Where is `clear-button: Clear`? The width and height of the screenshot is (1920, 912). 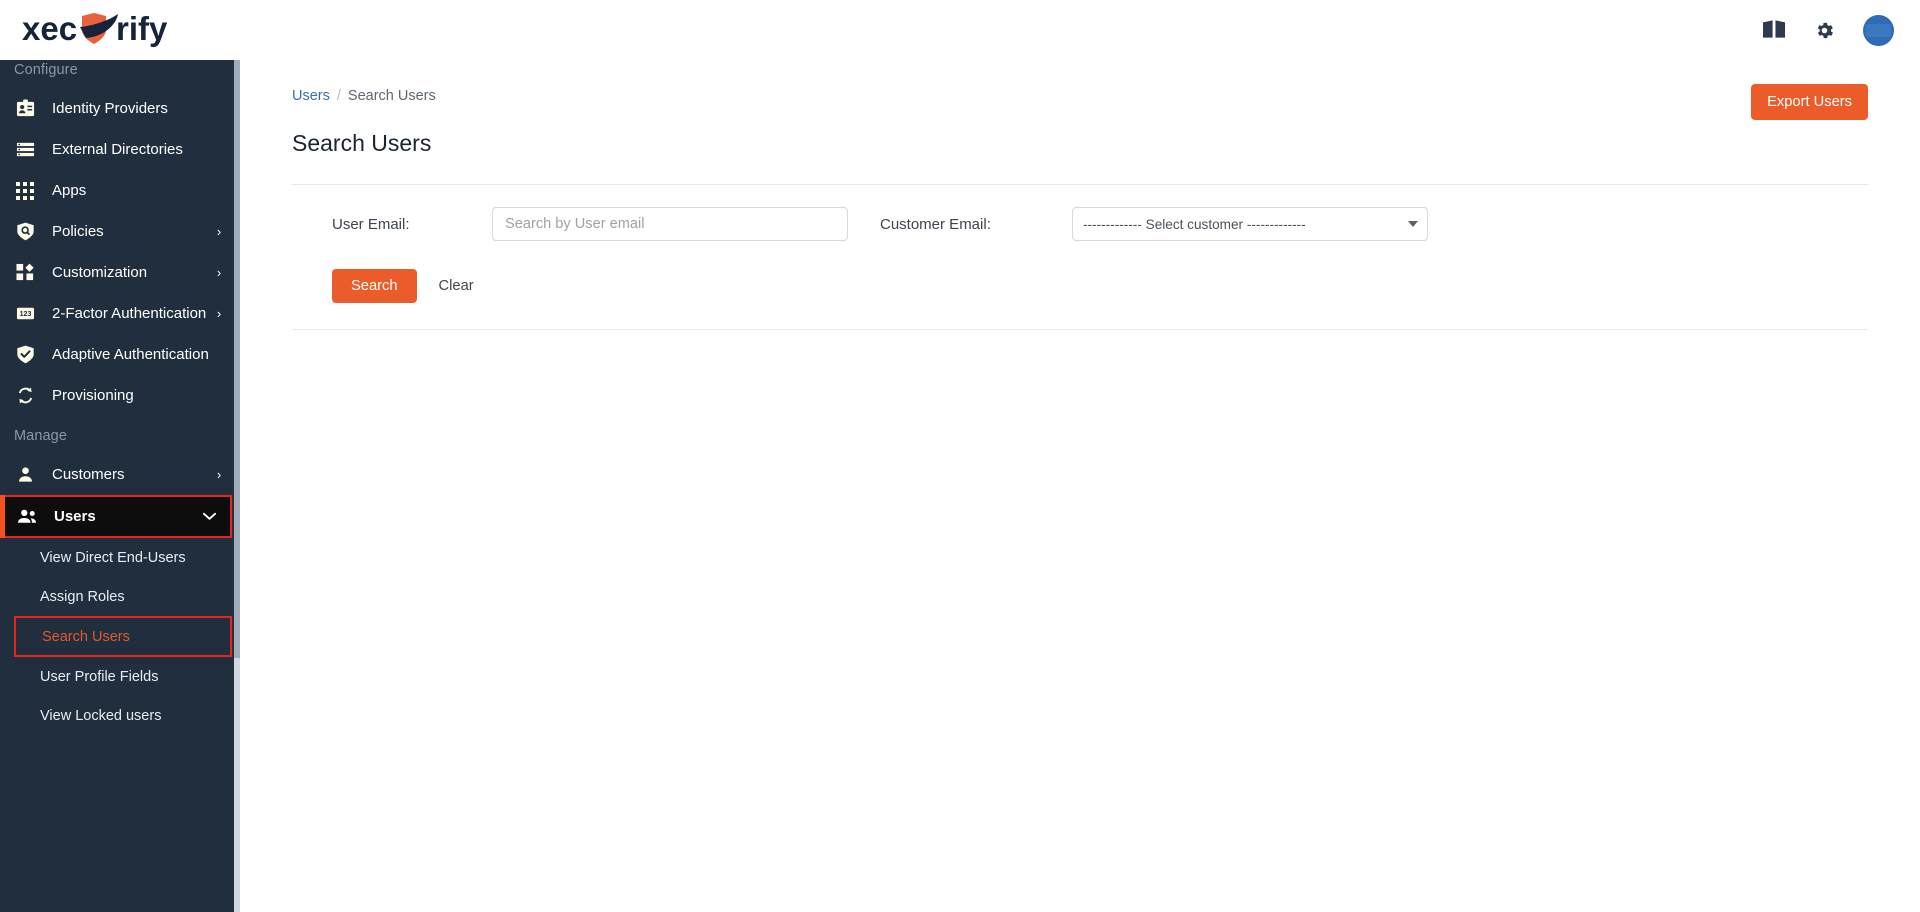 clear-button: Clear is located at coordinates (456, 286).